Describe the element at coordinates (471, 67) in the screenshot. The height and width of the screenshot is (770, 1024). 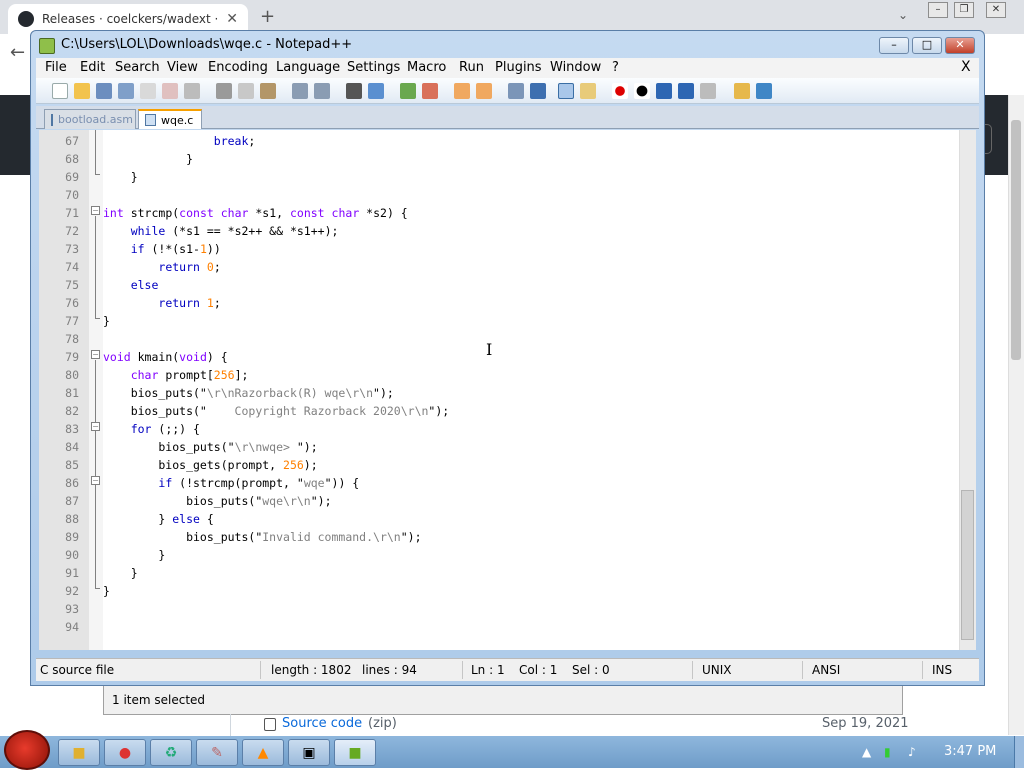
I see `menu-run: Run` at that location.